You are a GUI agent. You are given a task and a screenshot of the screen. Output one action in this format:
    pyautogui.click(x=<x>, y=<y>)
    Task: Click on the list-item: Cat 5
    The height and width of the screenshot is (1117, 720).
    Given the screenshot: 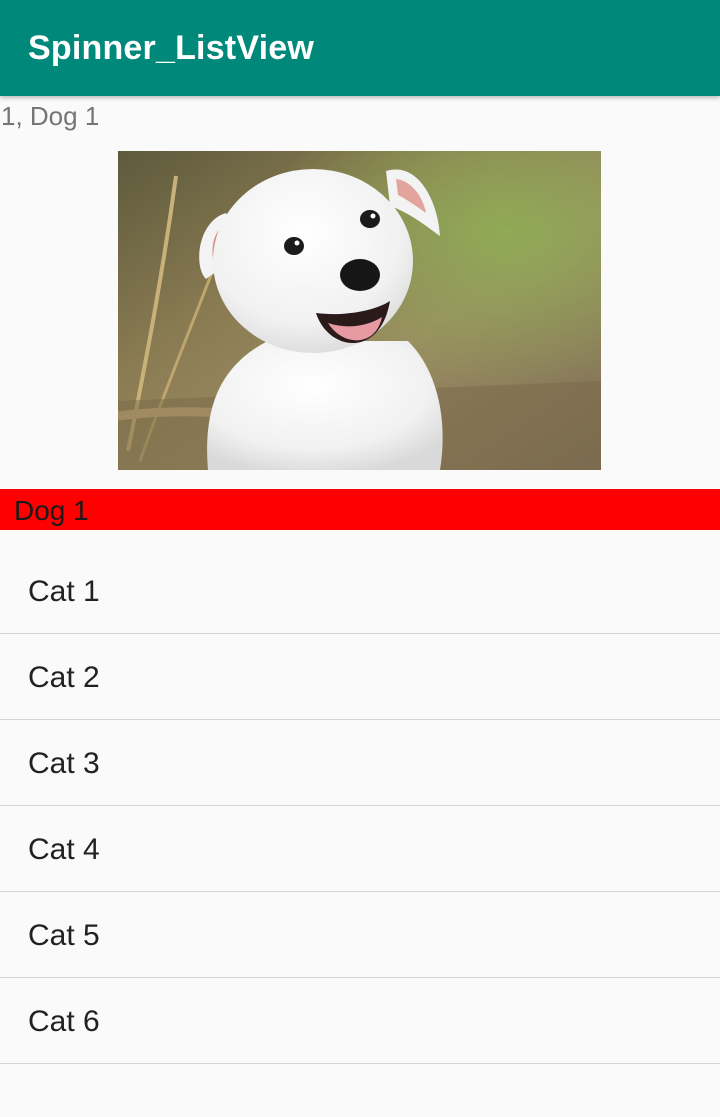 What is the action you would take?
    pyautogui.click(x=360, y=935)
    